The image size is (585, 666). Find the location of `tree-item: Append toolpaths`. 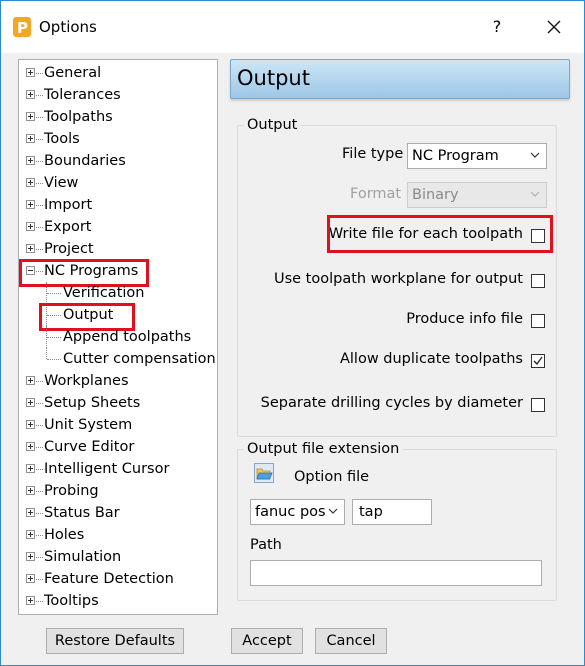

tree-item: Append toolpaths is located at coordinates (117, 337).